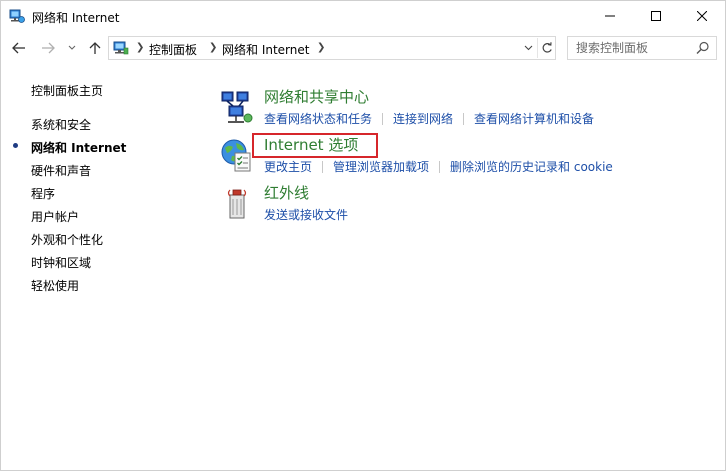  I want to click on control-panel-icon, so click(121, 48).